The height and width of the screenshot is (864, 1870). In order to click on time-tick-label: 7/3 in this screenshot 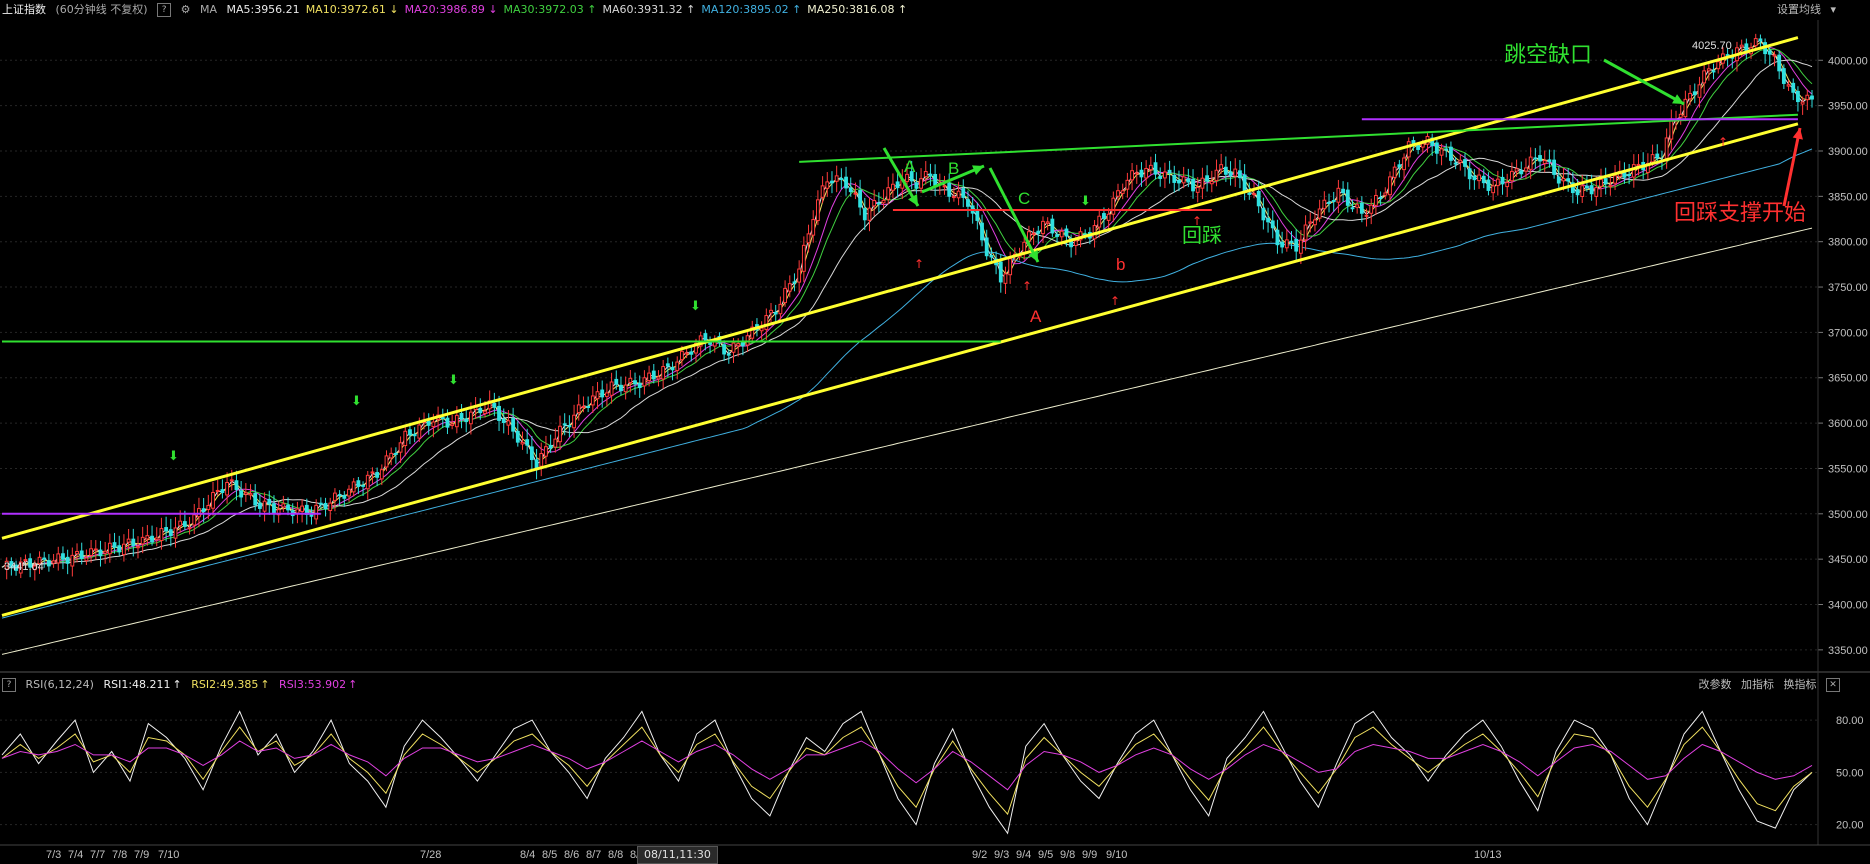, I will do `click(53, 855)`.